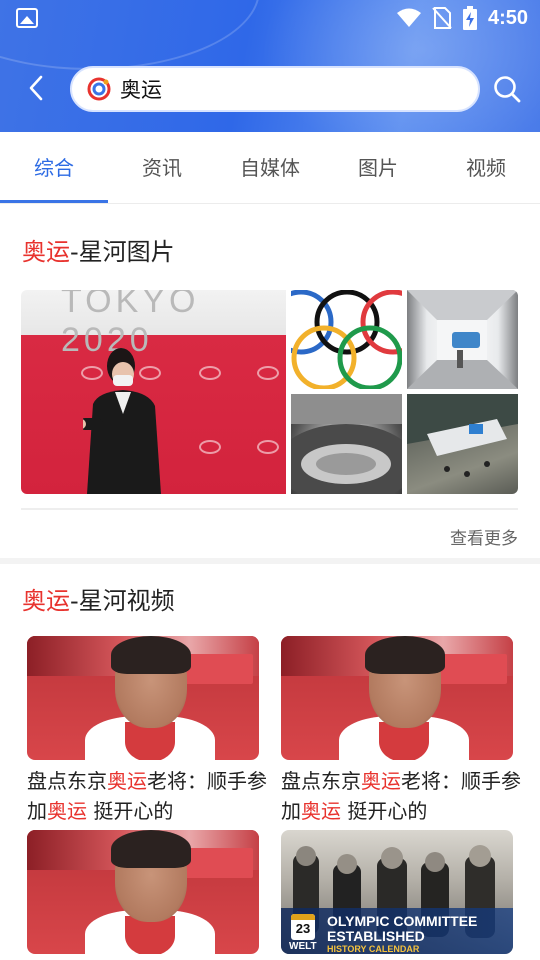 Image resolution: width=540 pixels, height=960 pixels. I want to click on no-sim-icon, so click(442, 18).